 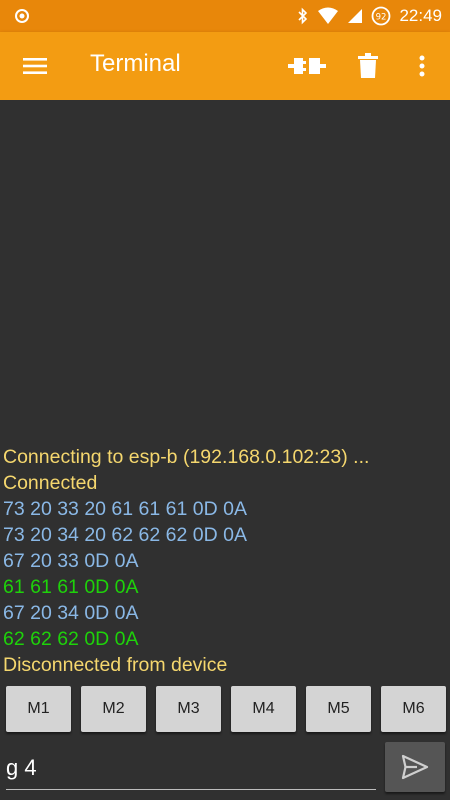 I want to click on more-options-button, so click(x=422, y=66).